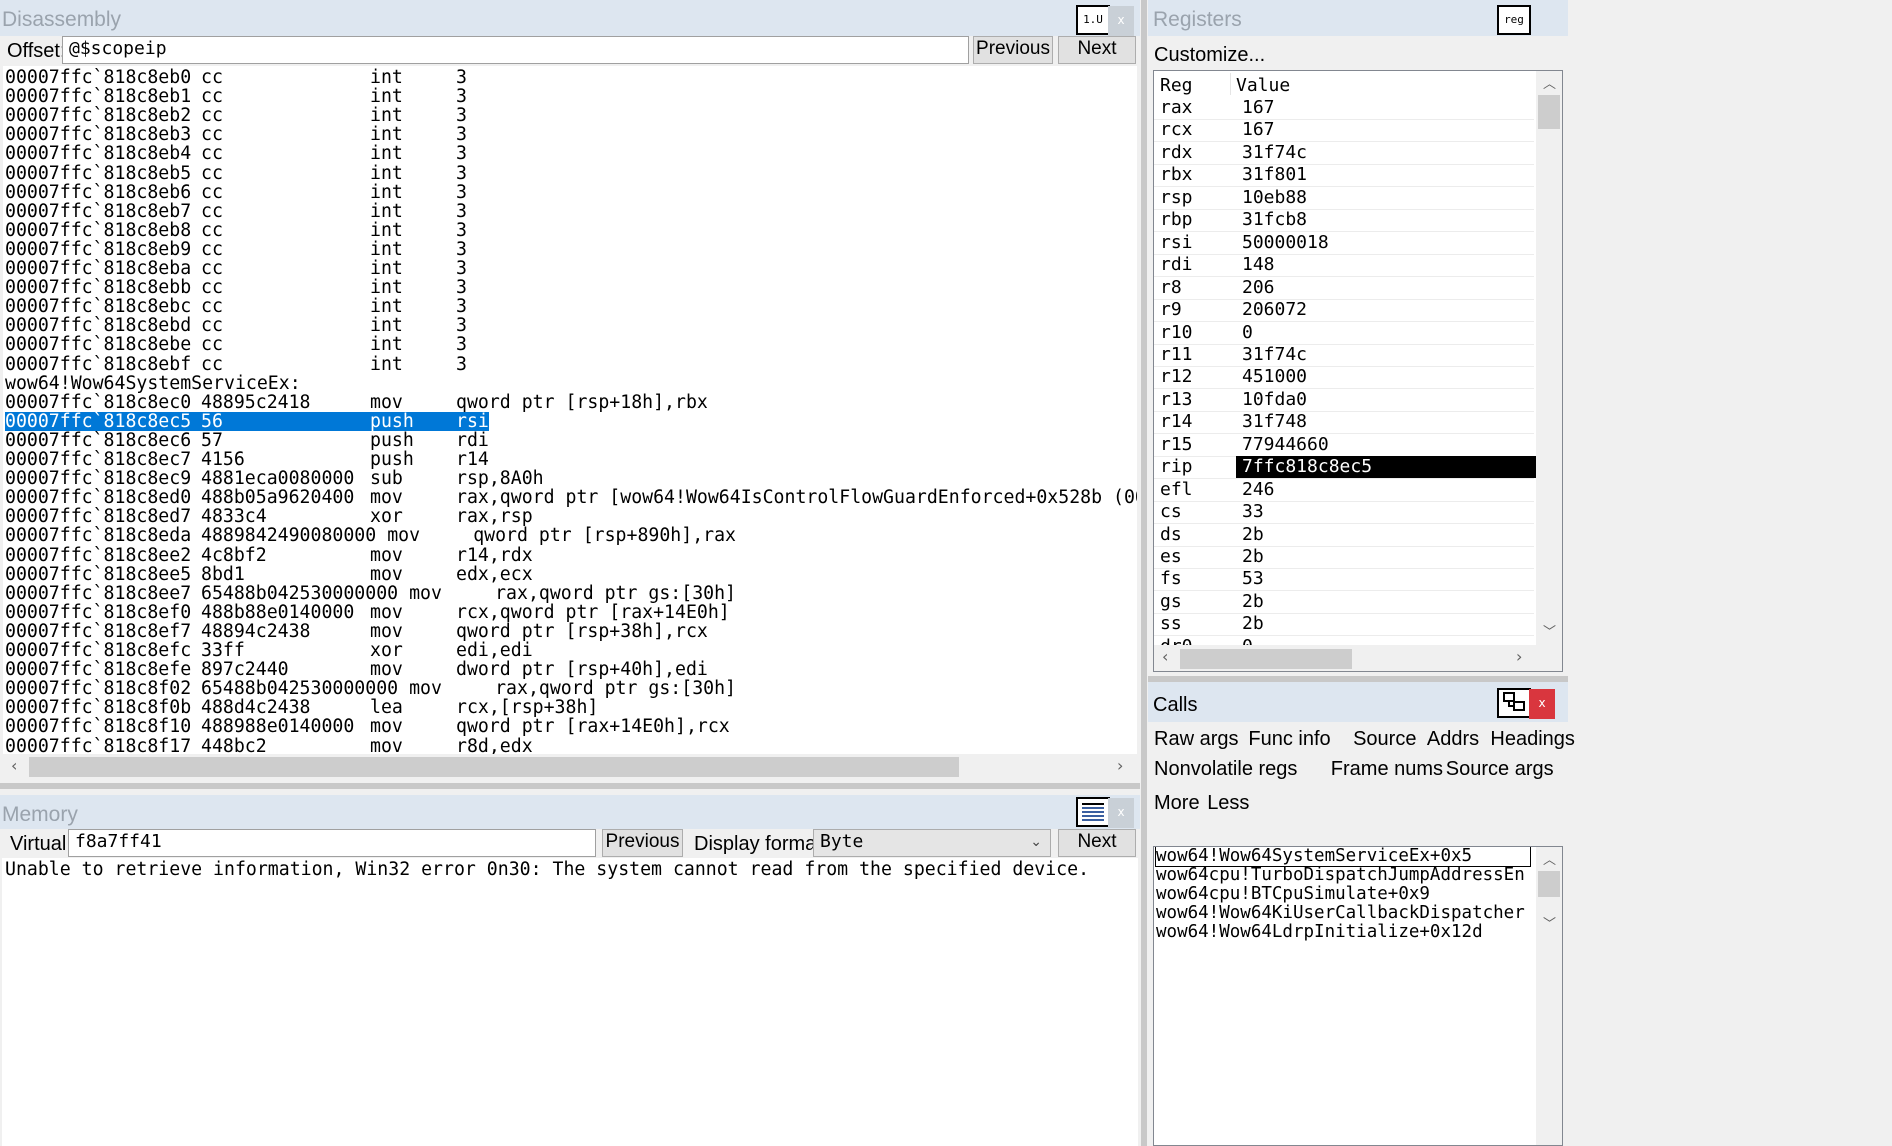  What do you see at coordinates (236, 344) in the screenshot?
I see `disassembly-line: 00007ffc`818c8ebe cc int 3` at bounding box center [236, 344].